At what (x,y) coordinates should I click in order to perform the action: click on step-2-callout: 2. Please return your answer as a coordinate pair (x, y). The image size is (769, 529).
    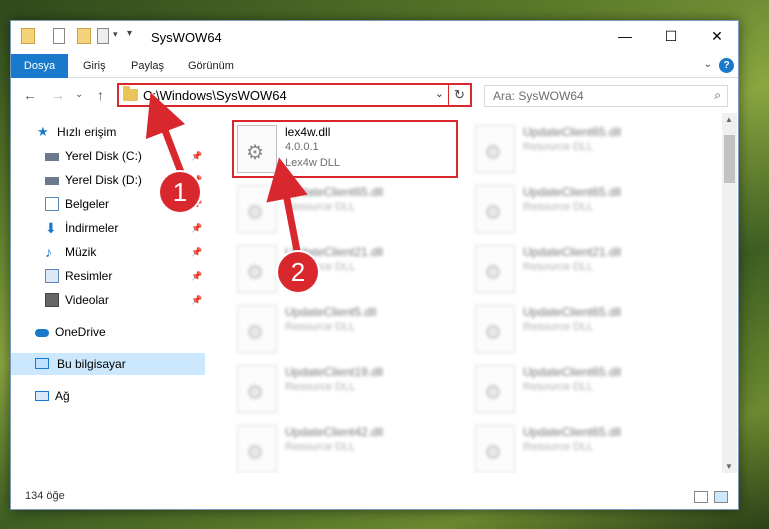
    Looking at the image, I should click on (298, 272).